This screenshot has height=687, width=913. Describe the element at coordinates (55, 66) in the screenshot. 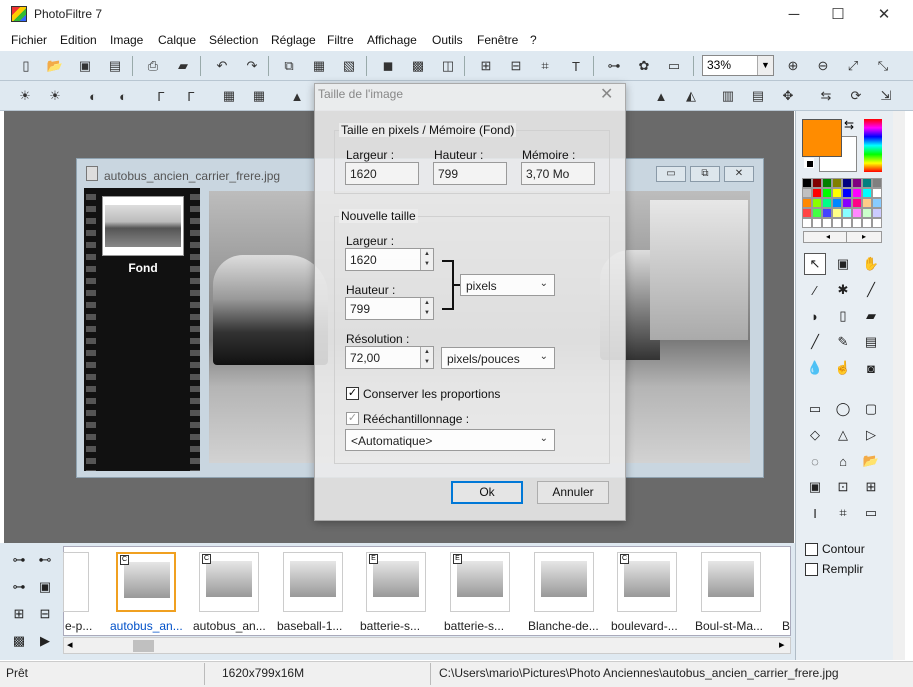

I see `open-folder-icon: 📂` at that location.